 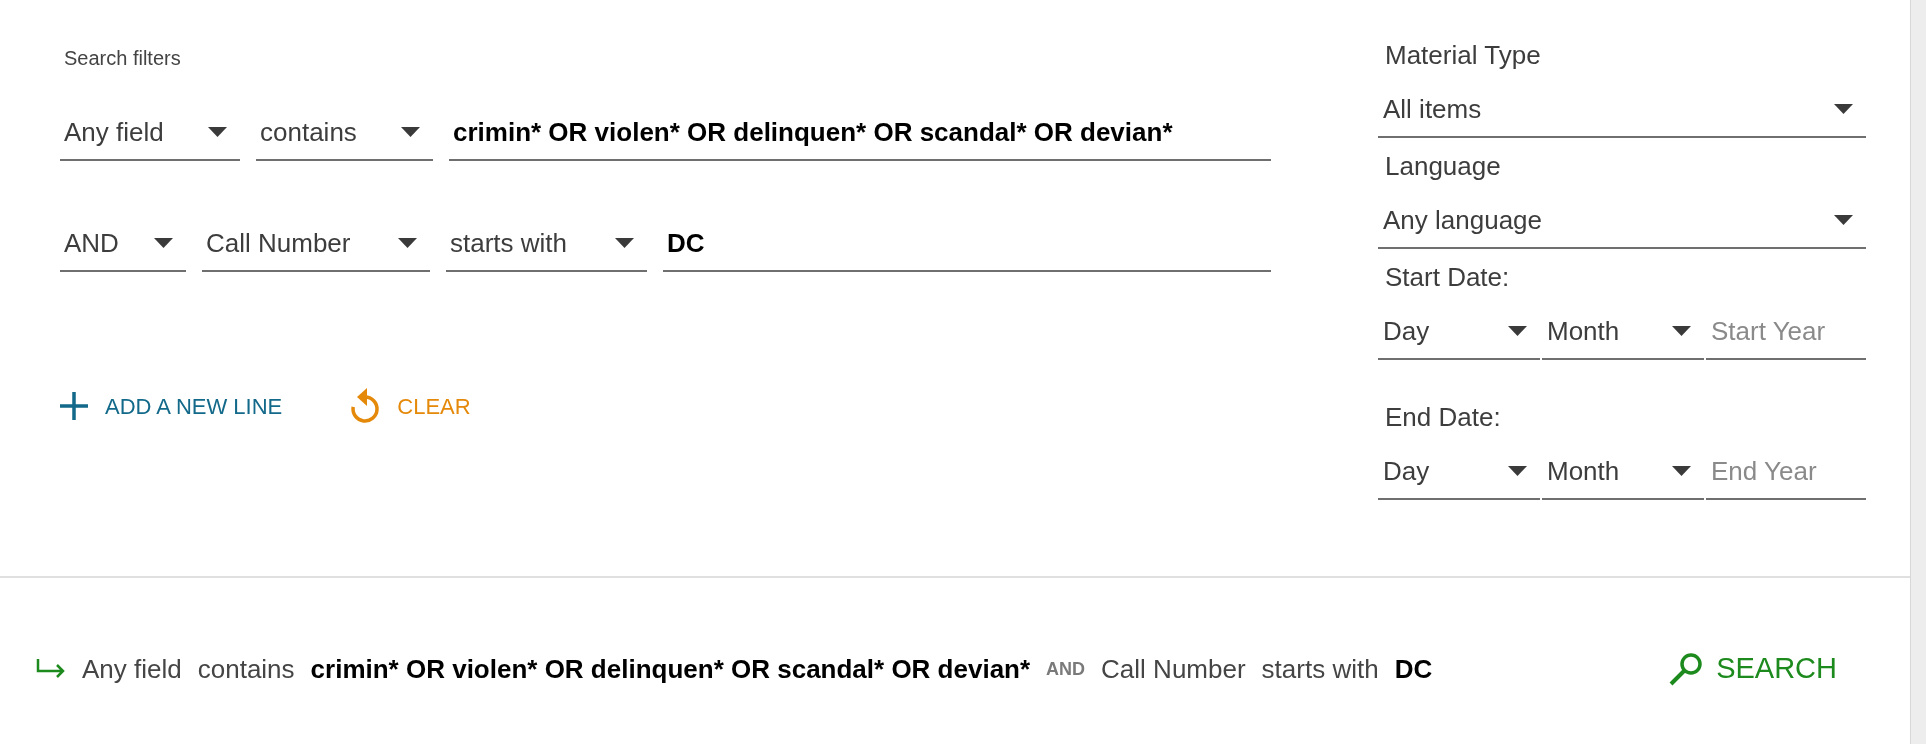 What do you see at coordinates (122, 58) in the screenshot?
I see `section-heading: Search filters` at bounding box center [122, 58].